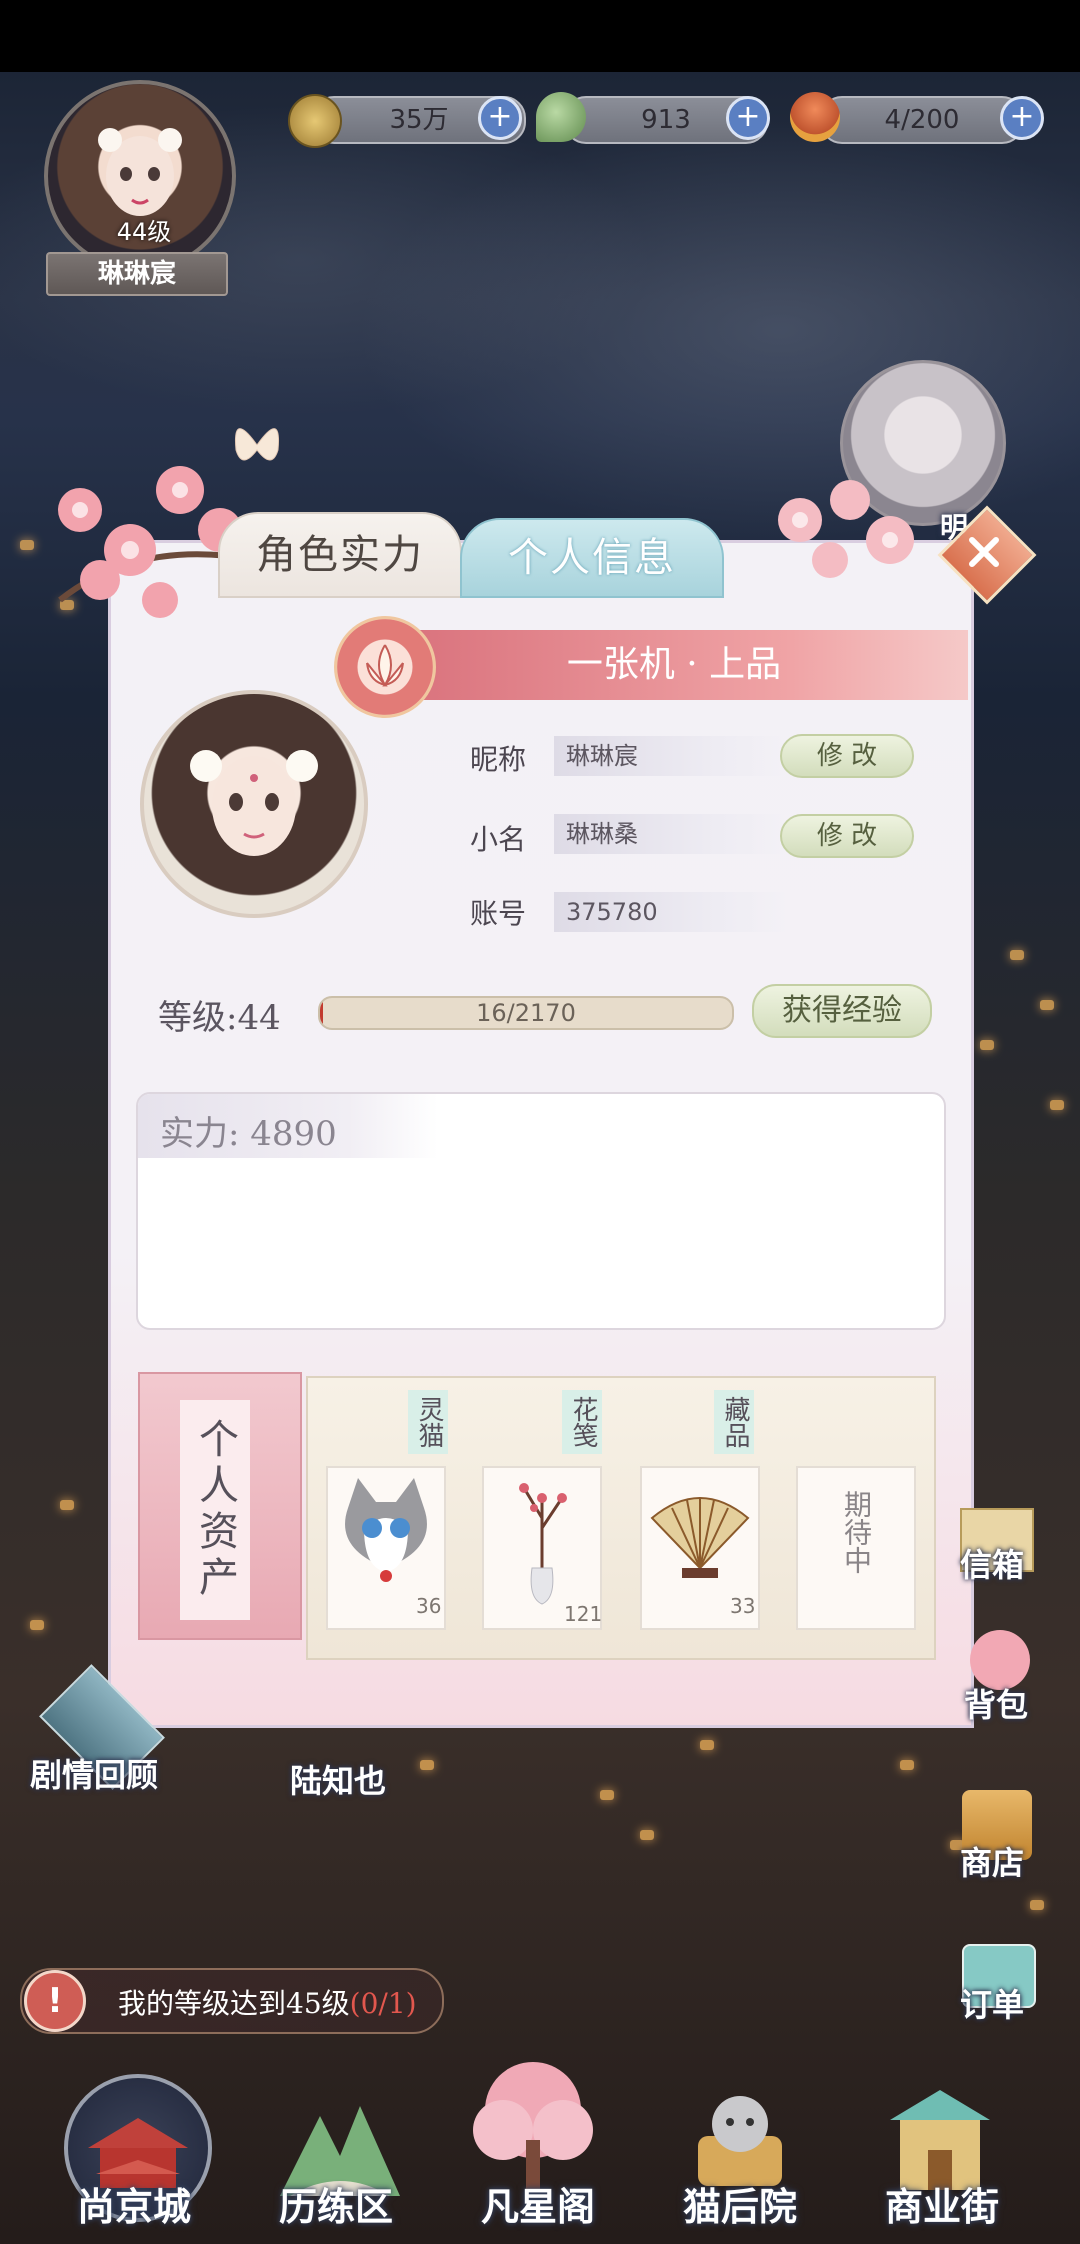  I want to click on cherry-blossom-right-decoration, so click(846, 529).